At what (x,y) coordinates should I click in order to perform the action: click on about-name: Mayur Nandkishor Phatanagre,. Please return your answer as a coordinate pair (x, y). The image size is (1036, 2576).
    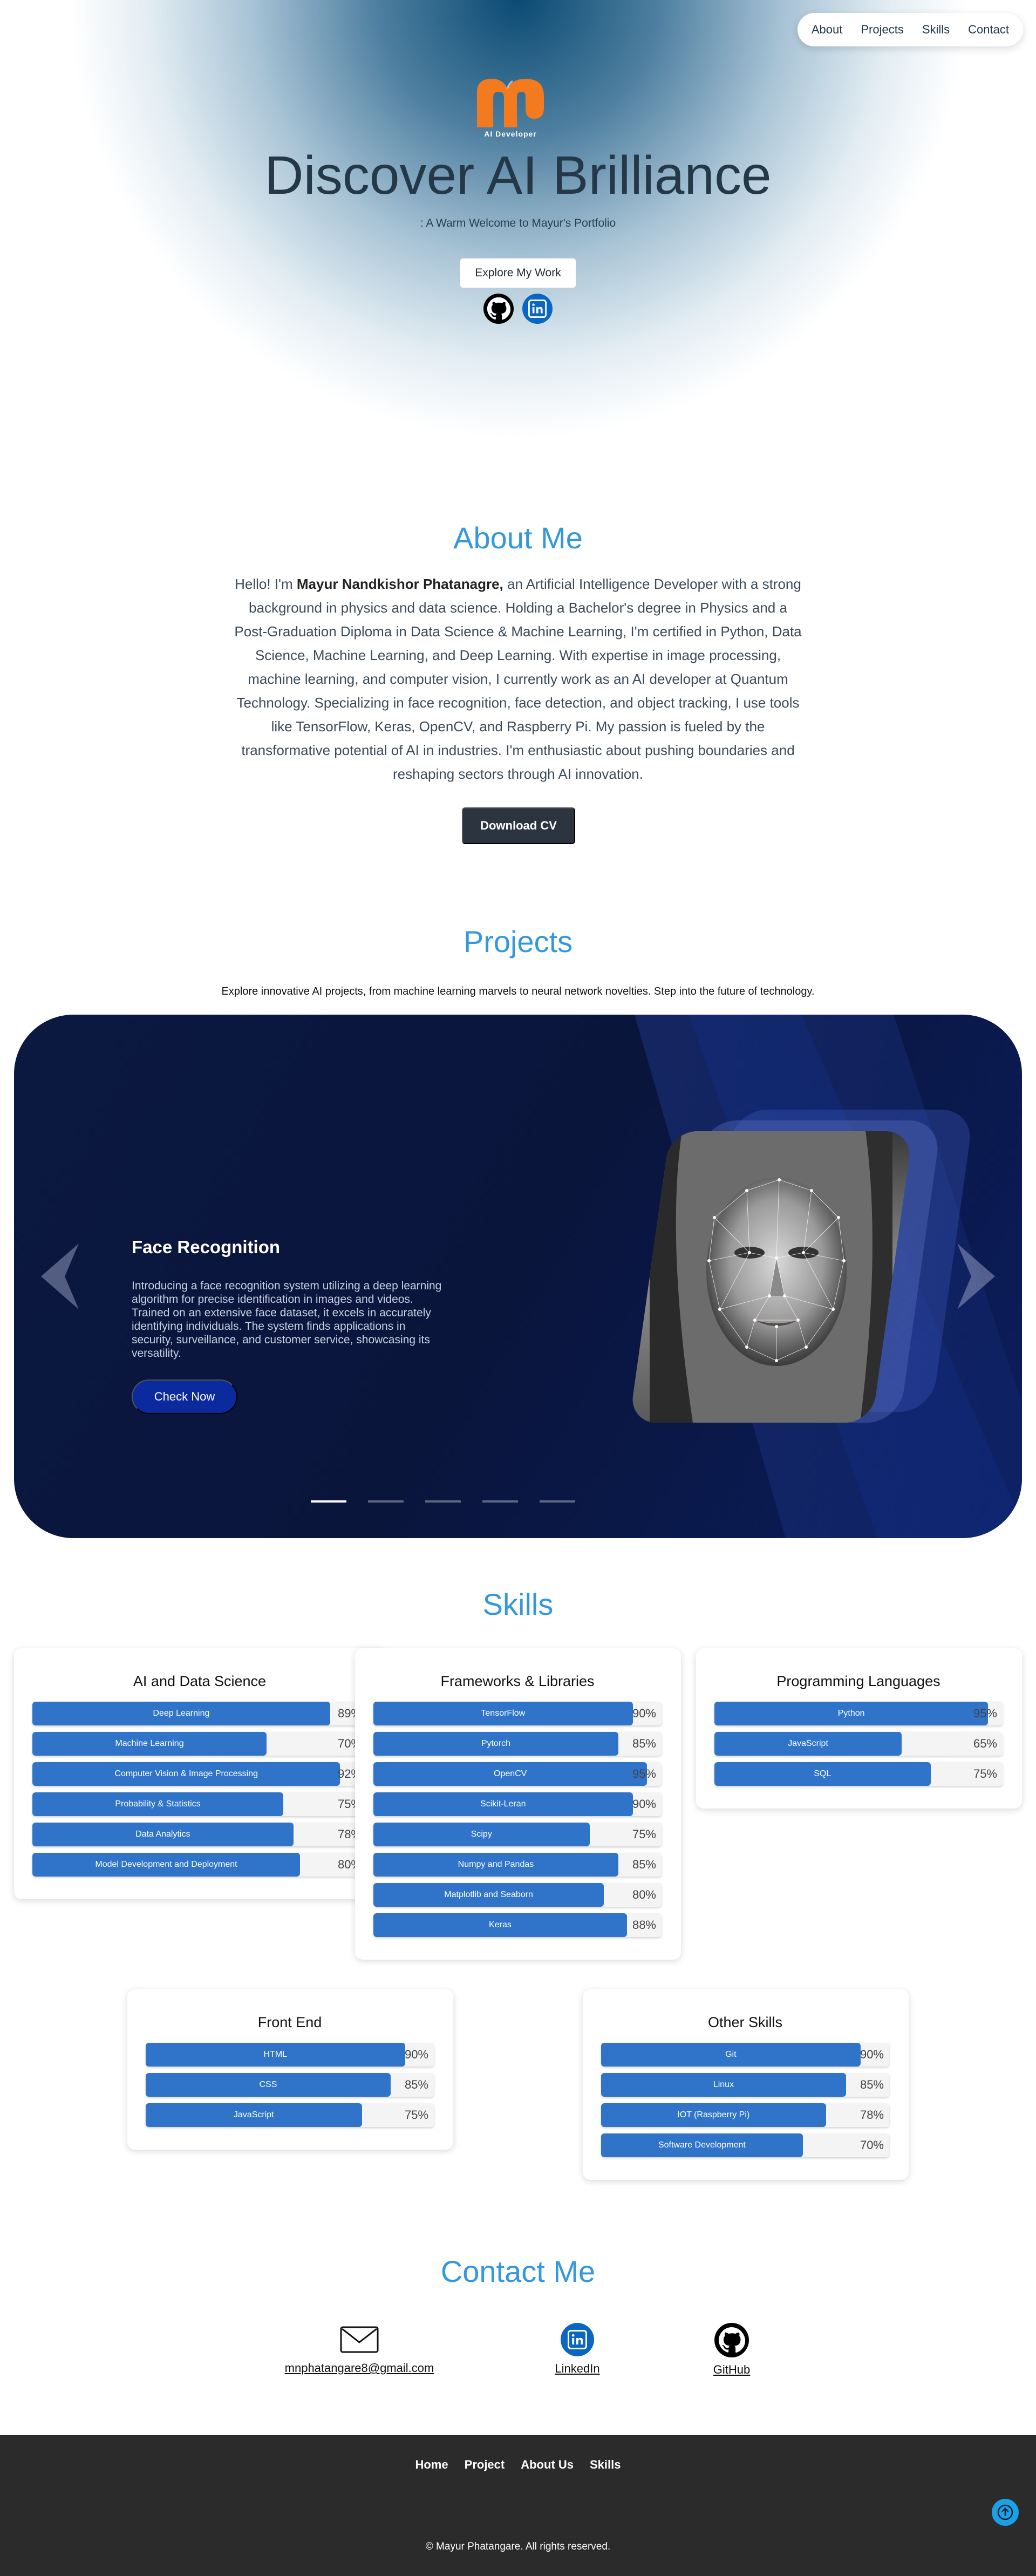
    Looking at the image, I should click on (399, 584).